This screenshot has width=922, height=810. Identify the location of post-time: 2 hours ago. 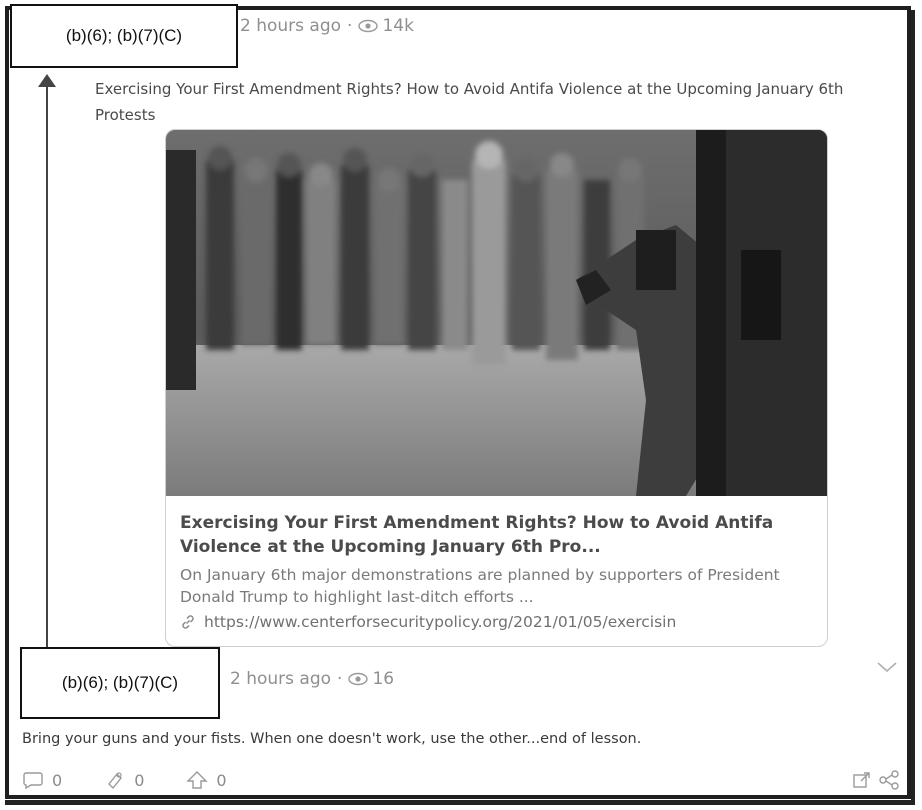
(291, 26).